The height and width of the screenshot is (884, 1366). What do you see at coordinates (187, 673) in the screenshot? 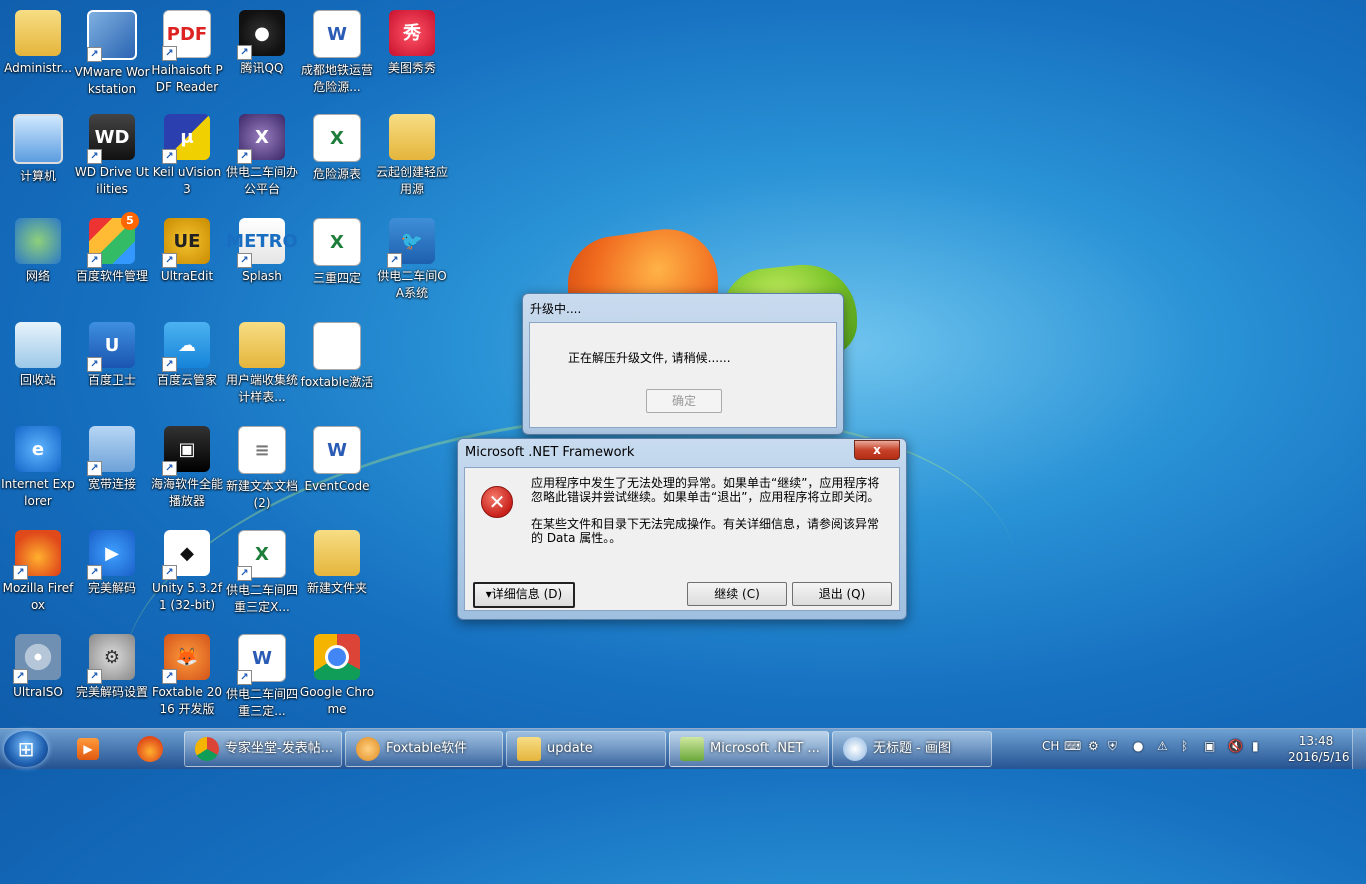
I see `desktop-icon-foxtable: 🦊 Foxtable 2016 开发版` at bounding box center [187, 673].